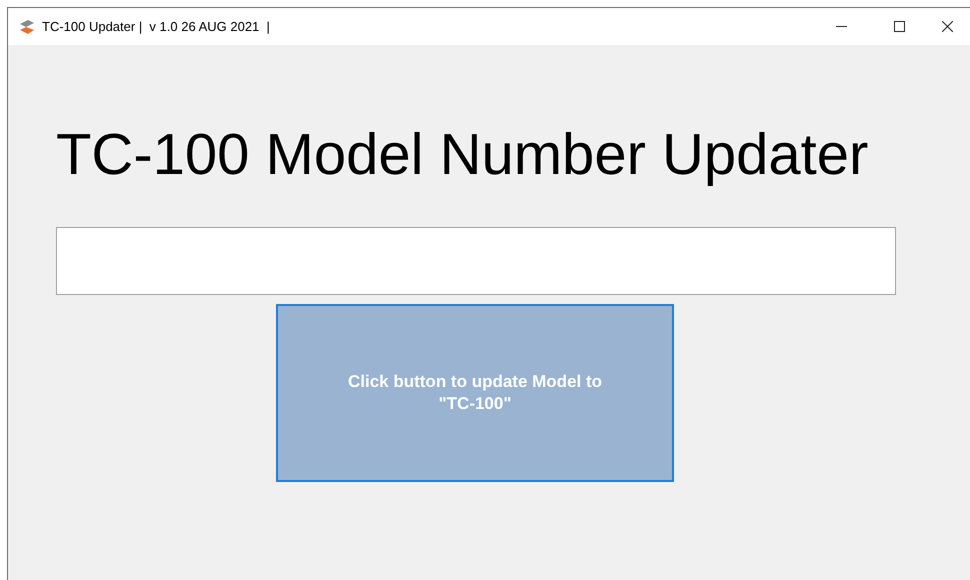  What do you see at coordinates (947, 26) in the screenshot?
I see `close-icon` at bounding box center [947, 26].